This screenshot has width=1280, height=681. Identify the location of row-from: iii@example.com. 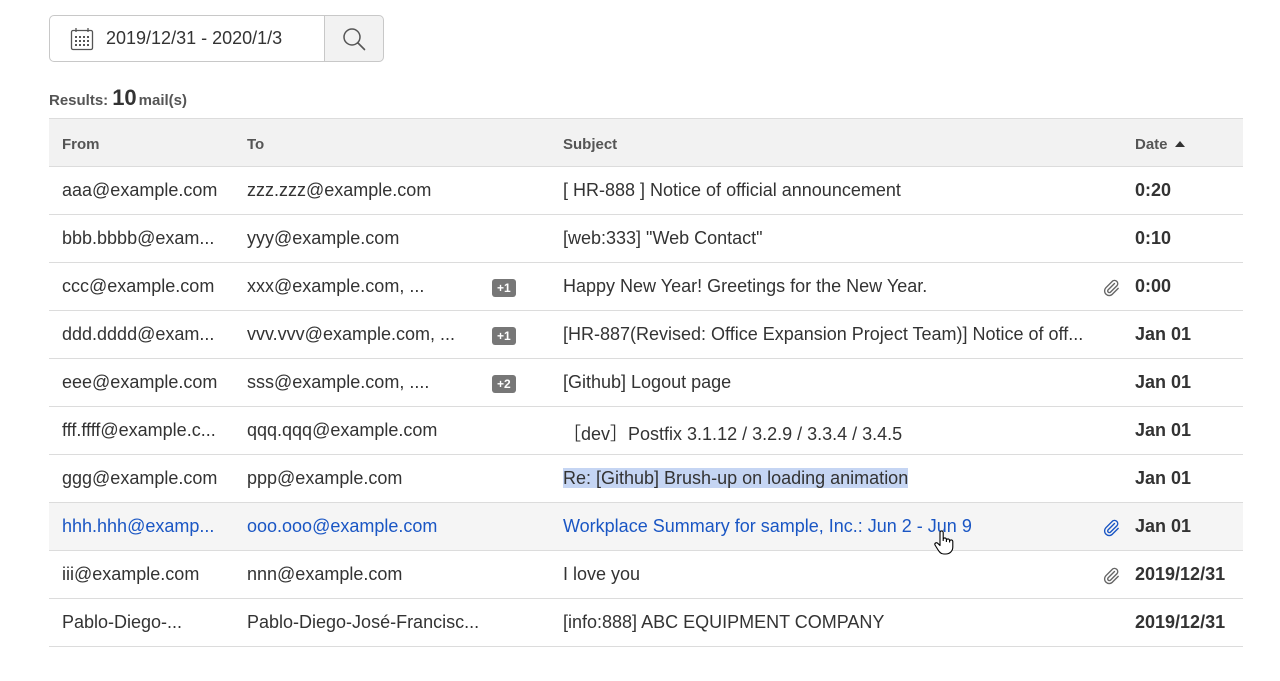
(131, 574).